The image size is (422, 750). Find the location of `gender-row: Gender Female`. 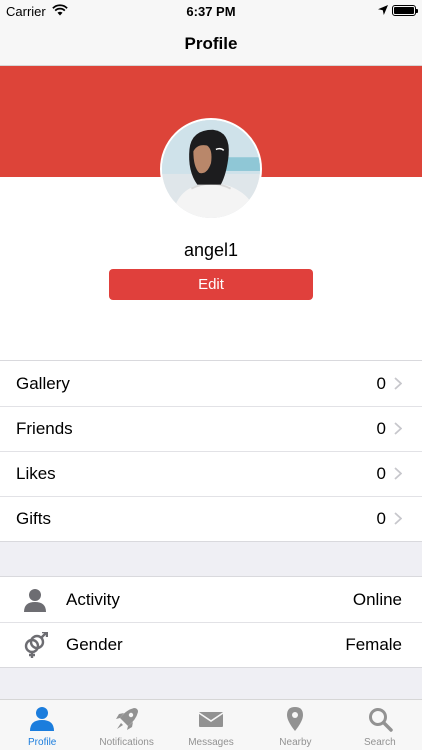

gender-row: Gender Female is located at coordinates (211, 644).